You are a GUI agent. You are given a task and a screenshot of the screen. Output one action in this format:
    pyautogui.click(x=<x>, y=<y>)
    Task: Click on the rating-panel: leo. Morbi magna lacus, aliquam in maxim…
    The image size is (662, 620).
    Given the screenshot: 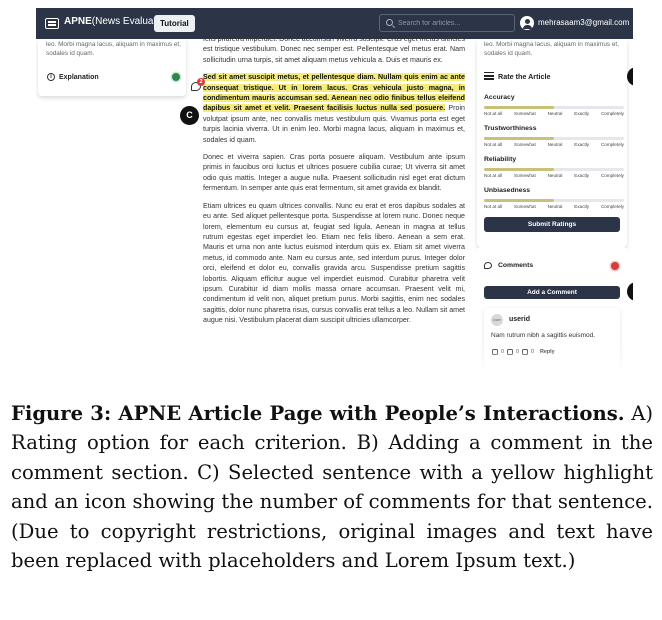 What is the action you would take?
    pyautogui.click(x=552, y=143)
    